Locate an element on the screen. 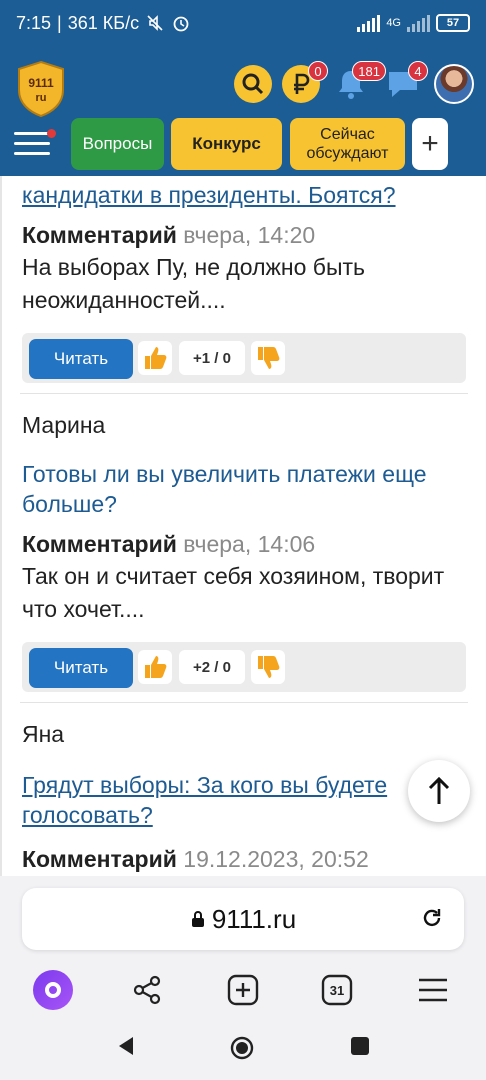 The height and width of the screenshot is (1080, 486). search-button is located at coordinates (253, 84).